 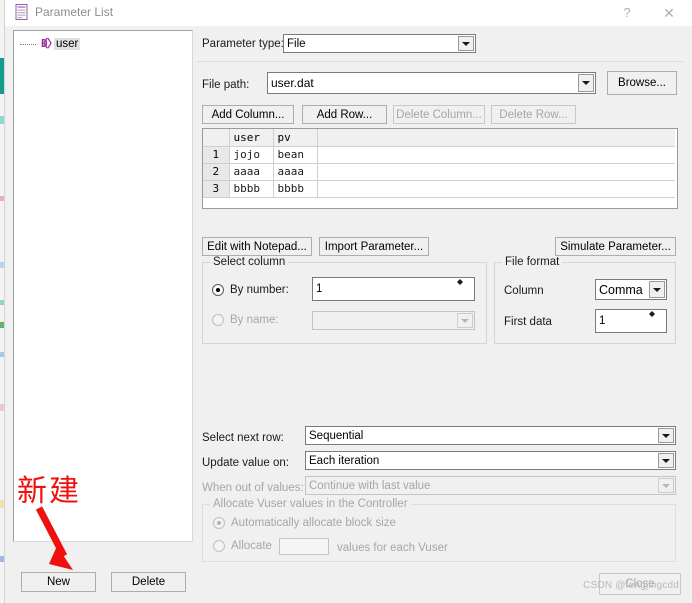 What do you see at coordinates (245, 463) in the screenshot?
I see `update-value-on-label: Update value on:` at bounding box center [245, 463].